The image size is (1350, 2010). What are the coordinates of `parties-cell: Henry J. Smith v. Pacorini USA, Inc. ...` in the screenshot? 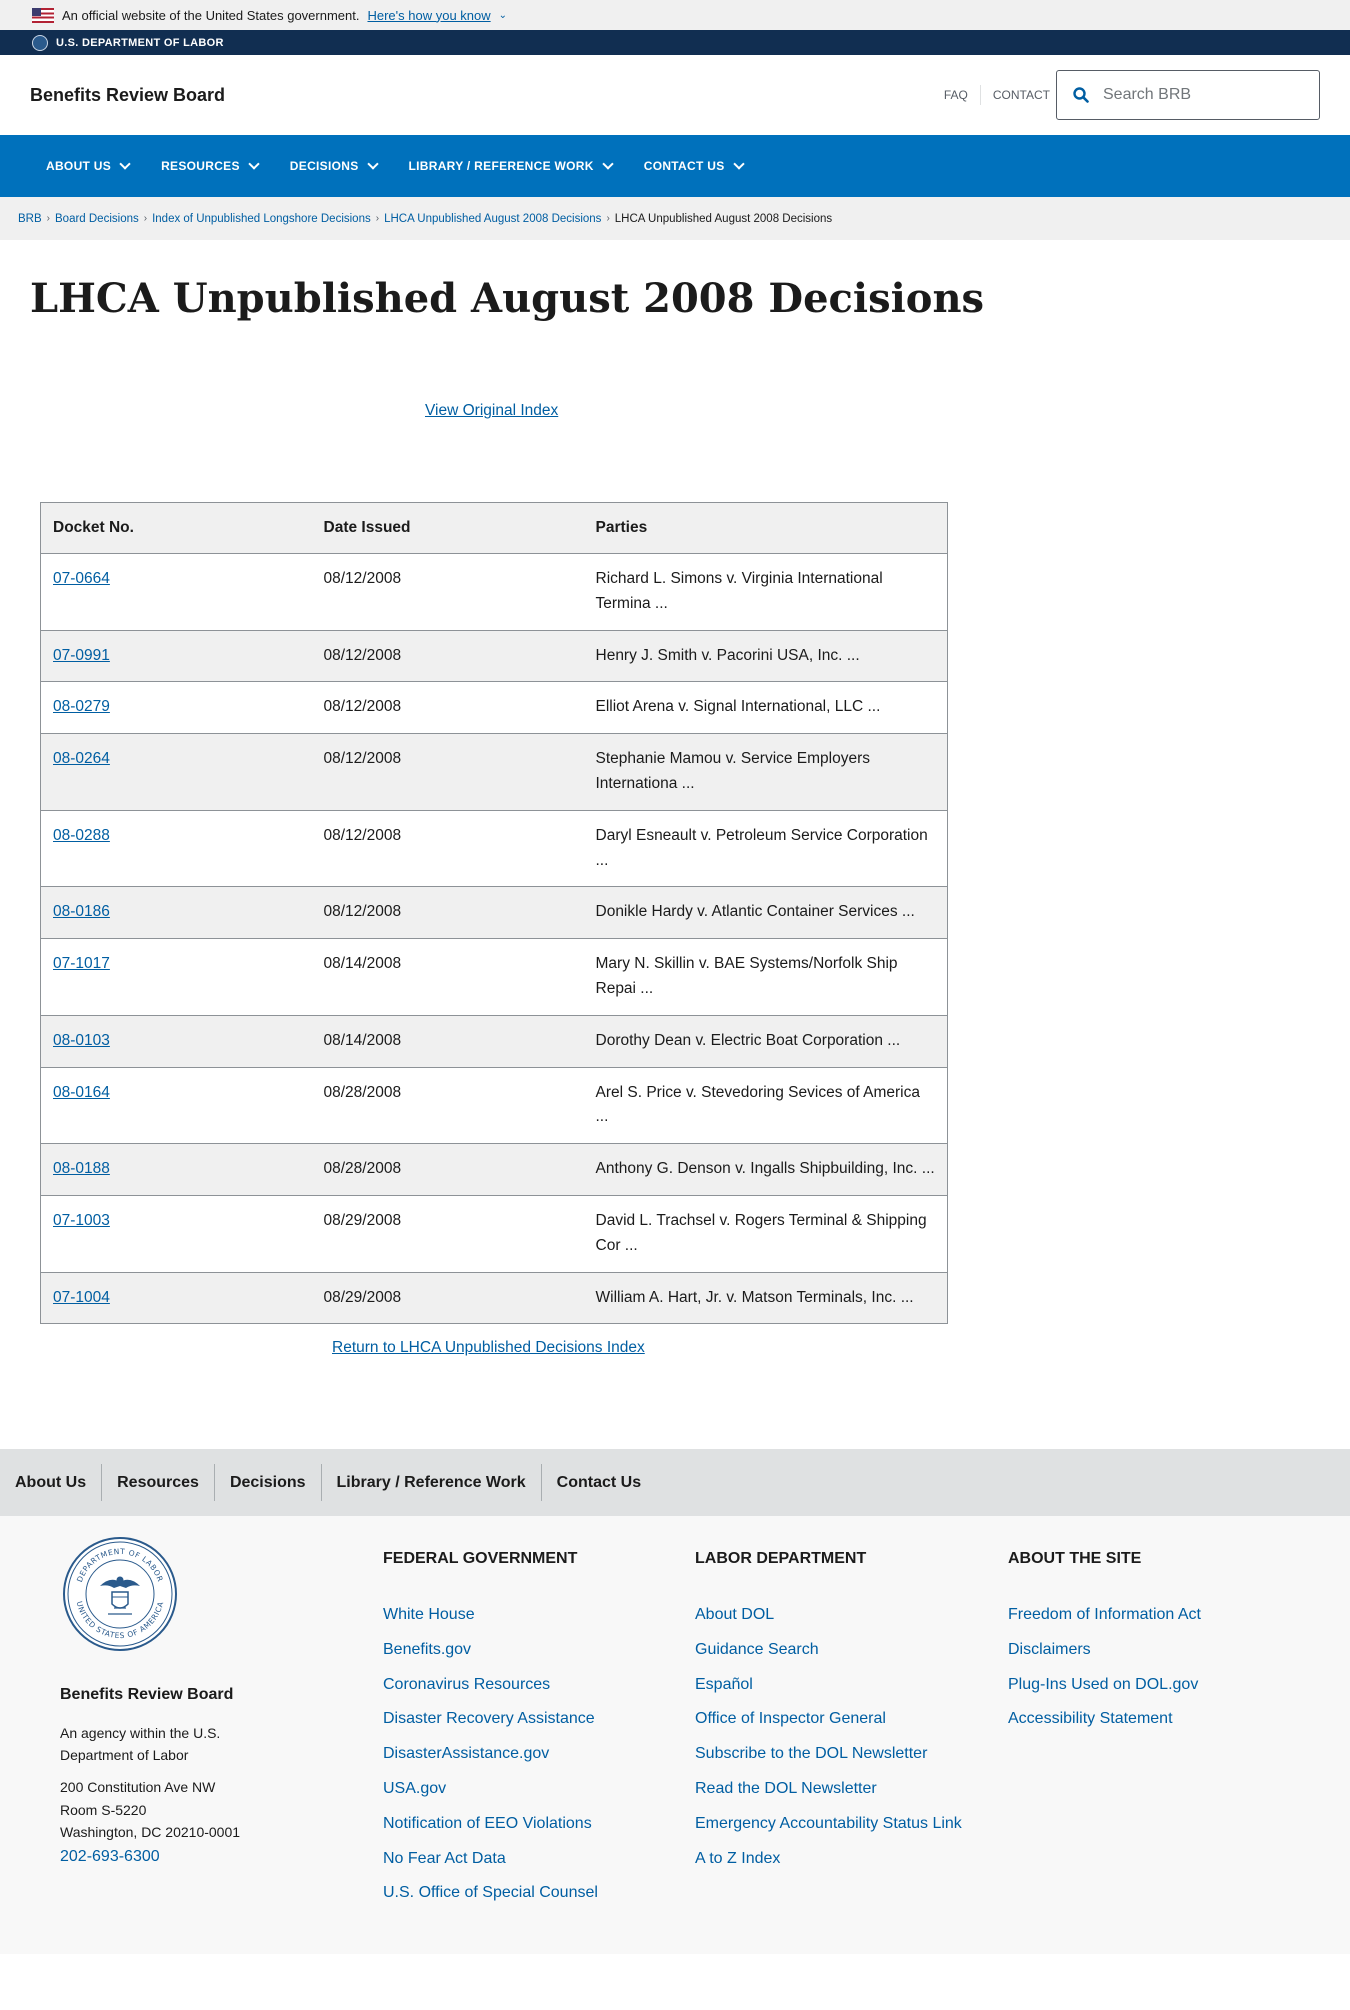 It's located at (765, 655).